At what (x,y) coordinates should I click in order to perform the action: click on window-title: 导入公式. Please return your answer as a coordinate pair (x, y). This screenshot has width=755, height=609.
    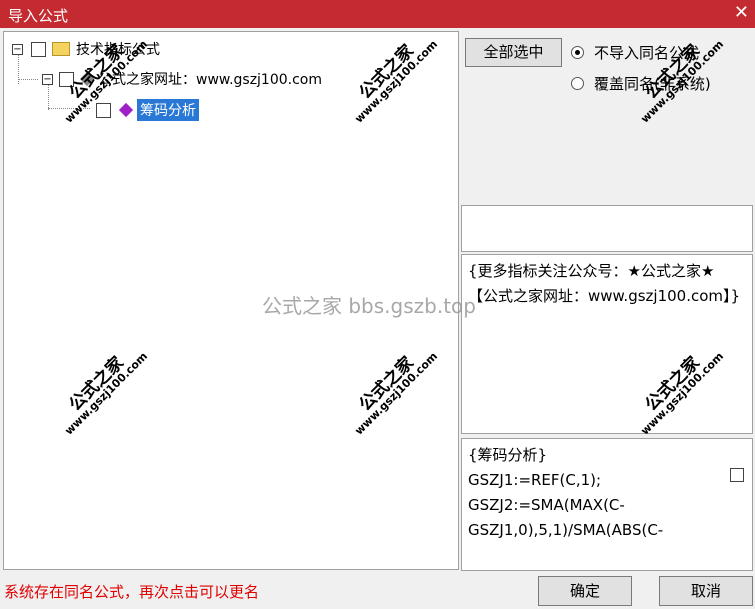
    Looking at the image, I should click on (38, 16).